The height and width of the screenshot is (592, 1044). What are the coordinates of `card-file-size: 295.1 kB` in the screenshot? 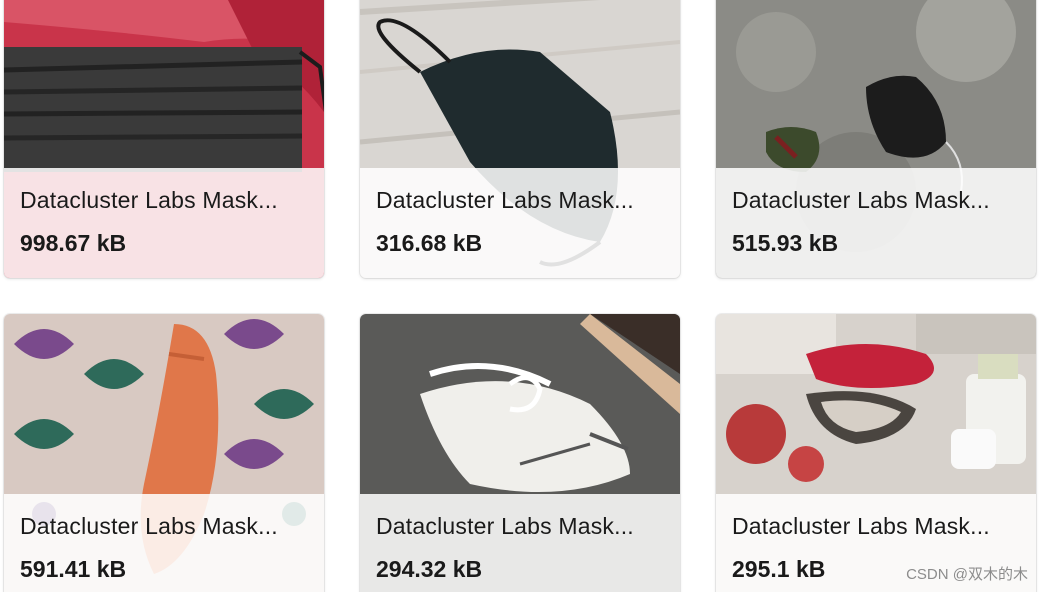 It's located at (779, 569).